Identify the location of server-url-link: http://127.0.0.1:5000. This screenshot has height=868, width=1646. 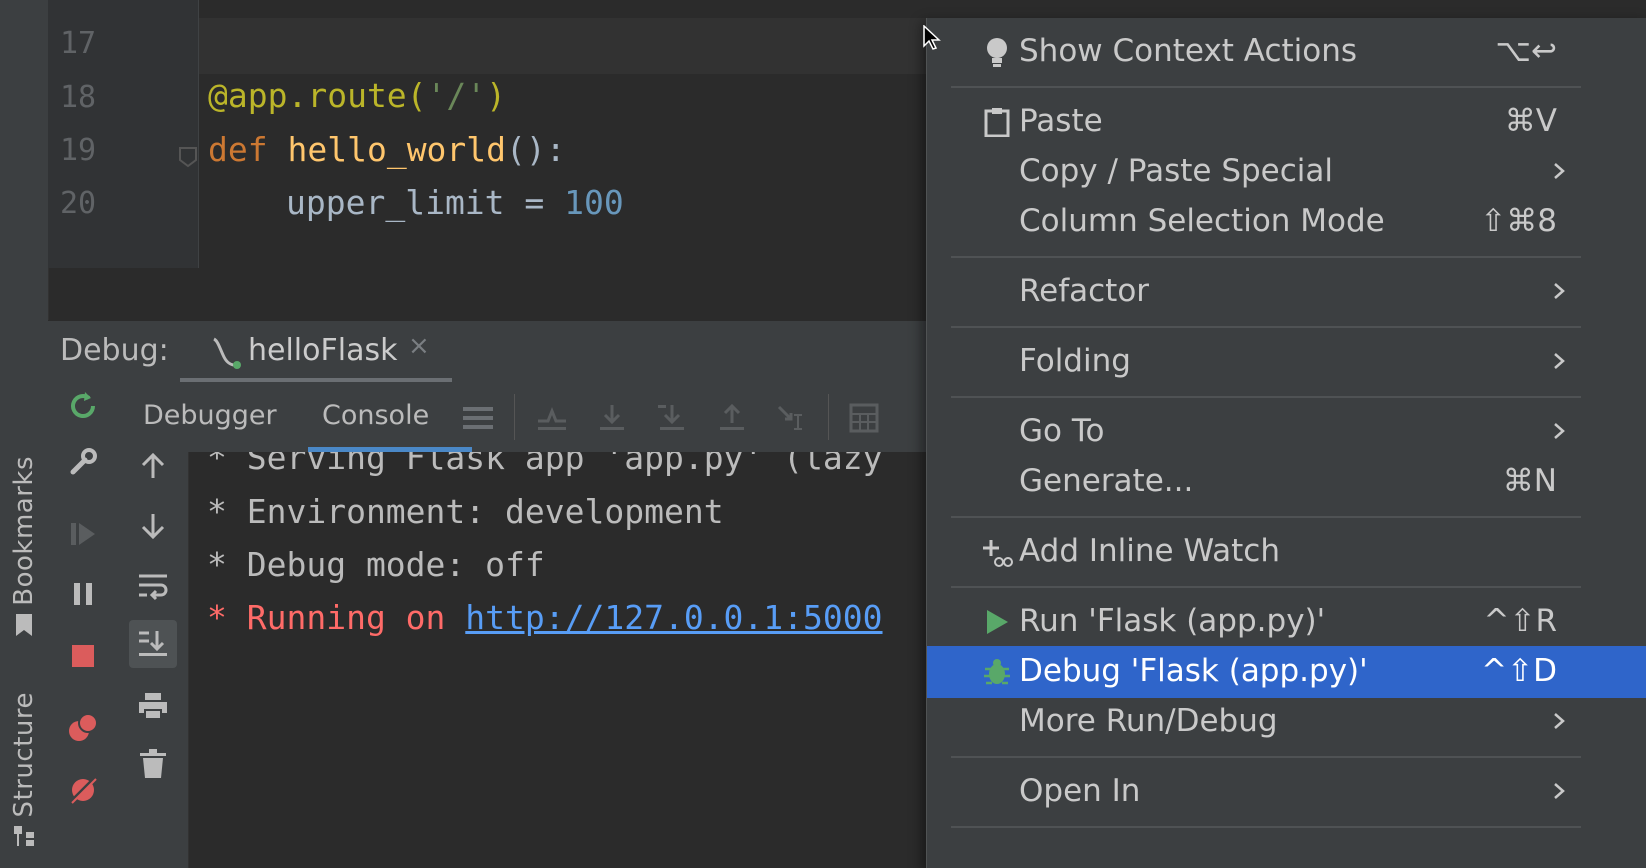
(673, 617).